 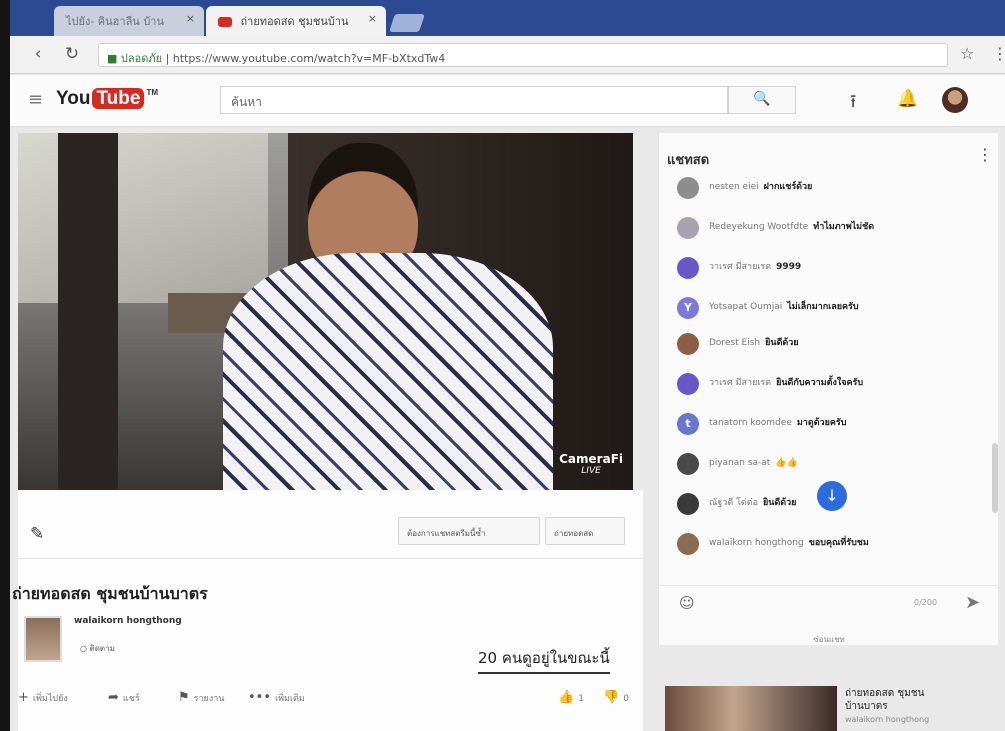 What do you see at coordinates (998, 53) in the screenshot?
I see `browser-menu-icon: ⋮` at bounding box center [998, 53].